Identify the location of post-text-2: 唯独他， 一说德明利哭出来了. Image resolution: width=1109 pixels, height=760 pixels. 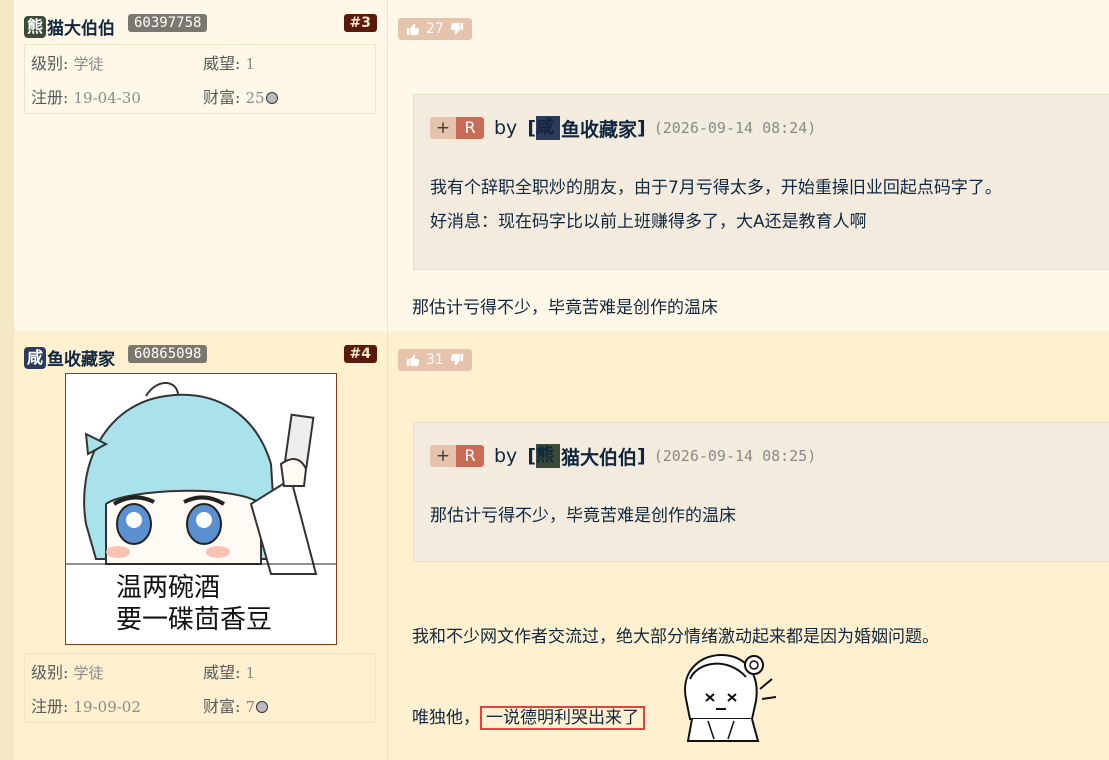
(528, 716).